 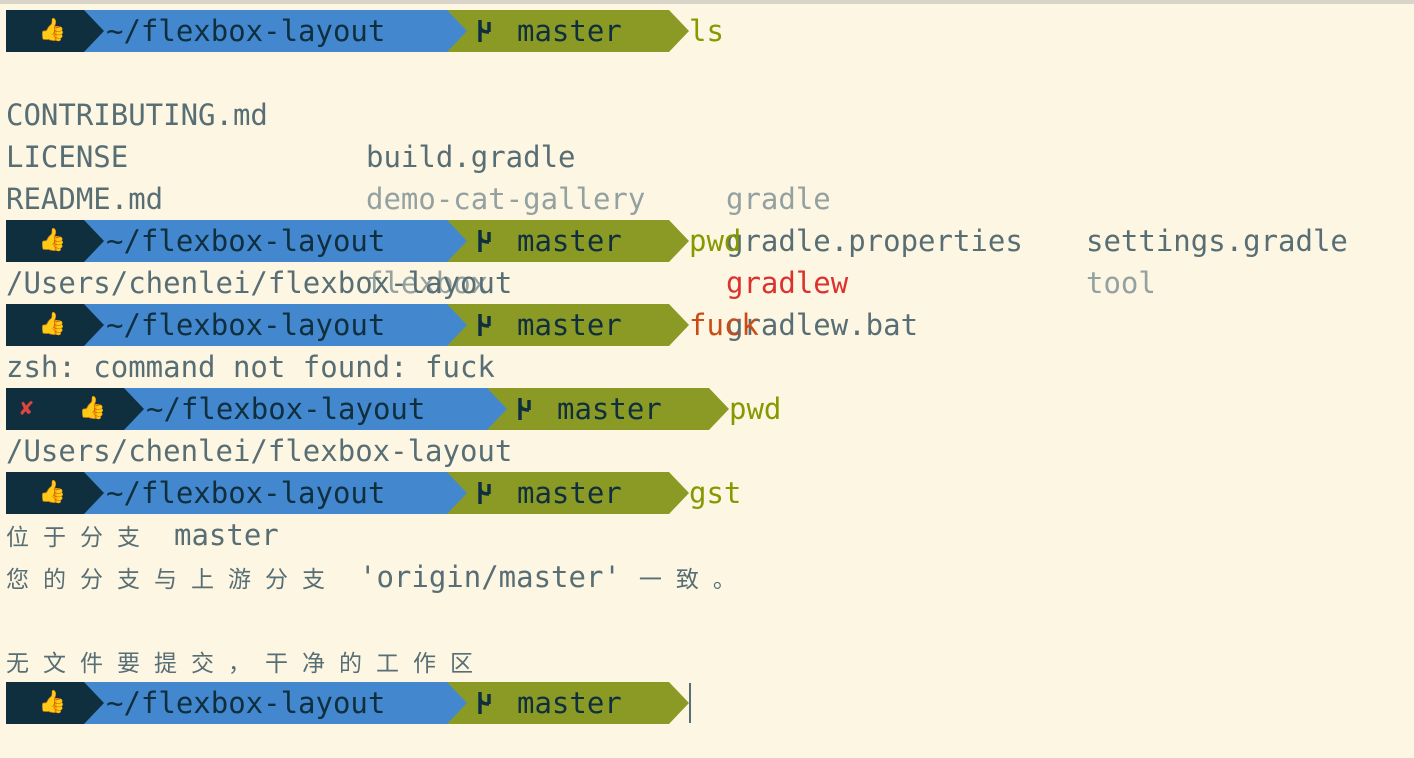 What do you see at coordinates (694, 580) in the screenshot?
I see `git-status-cjk: 一致。` at bounding box center [694, 580].